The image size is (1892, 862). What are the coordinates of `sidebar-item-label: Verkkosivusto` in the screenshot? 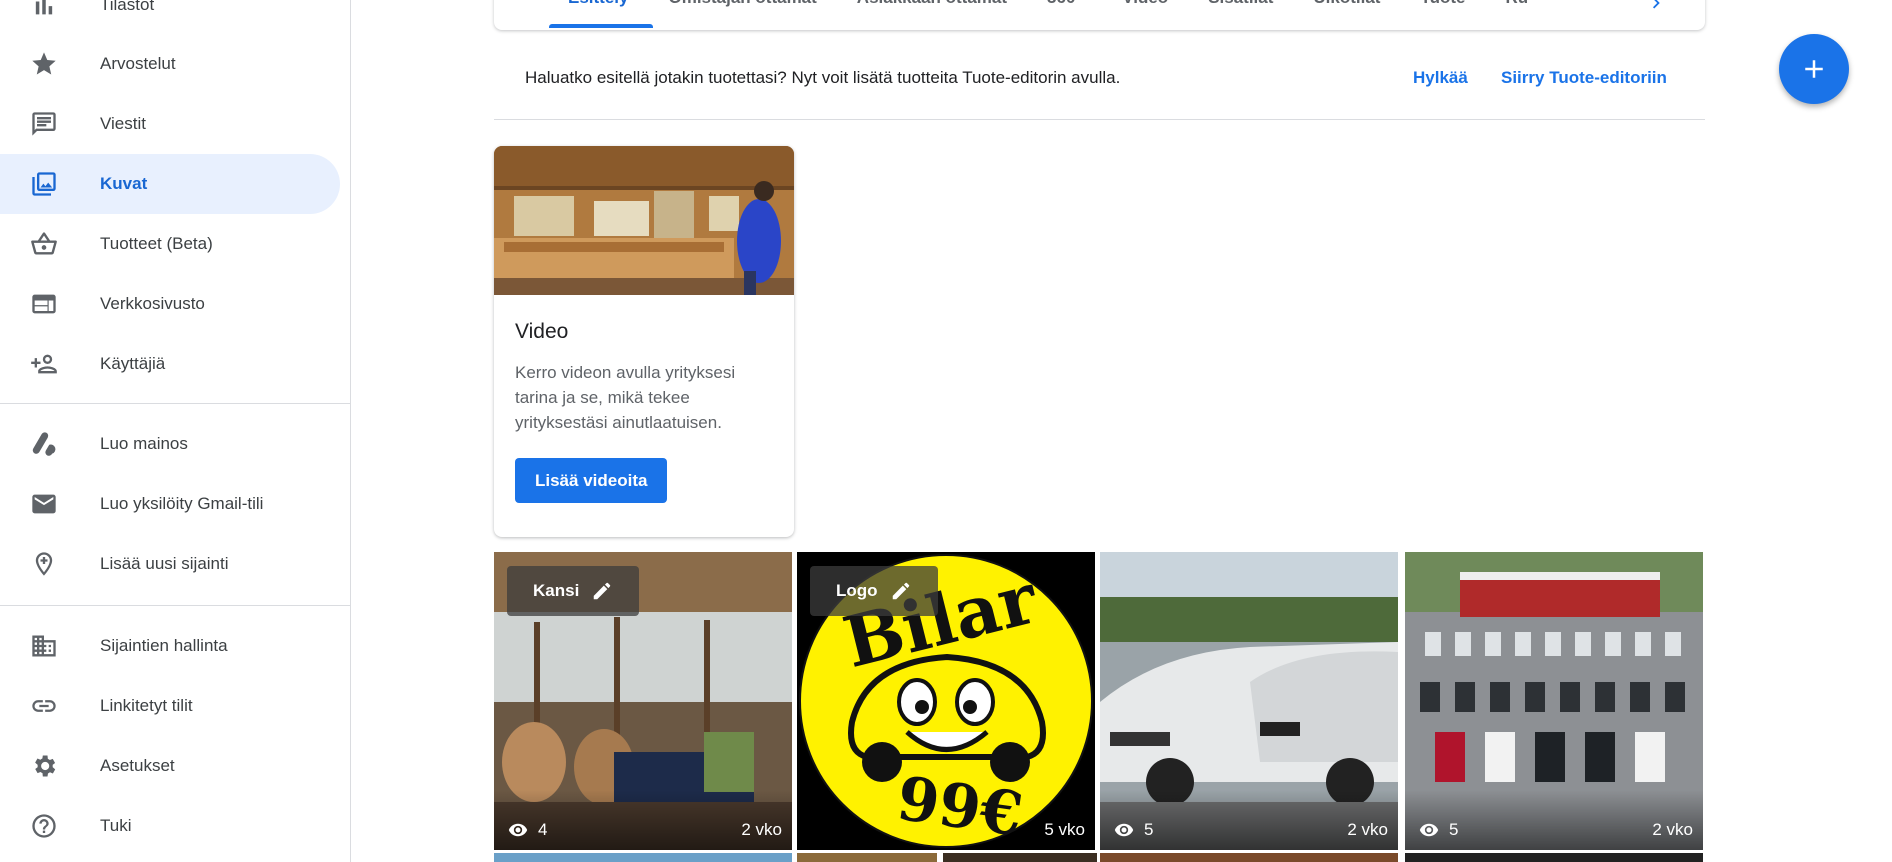 It's located at (152, 303).